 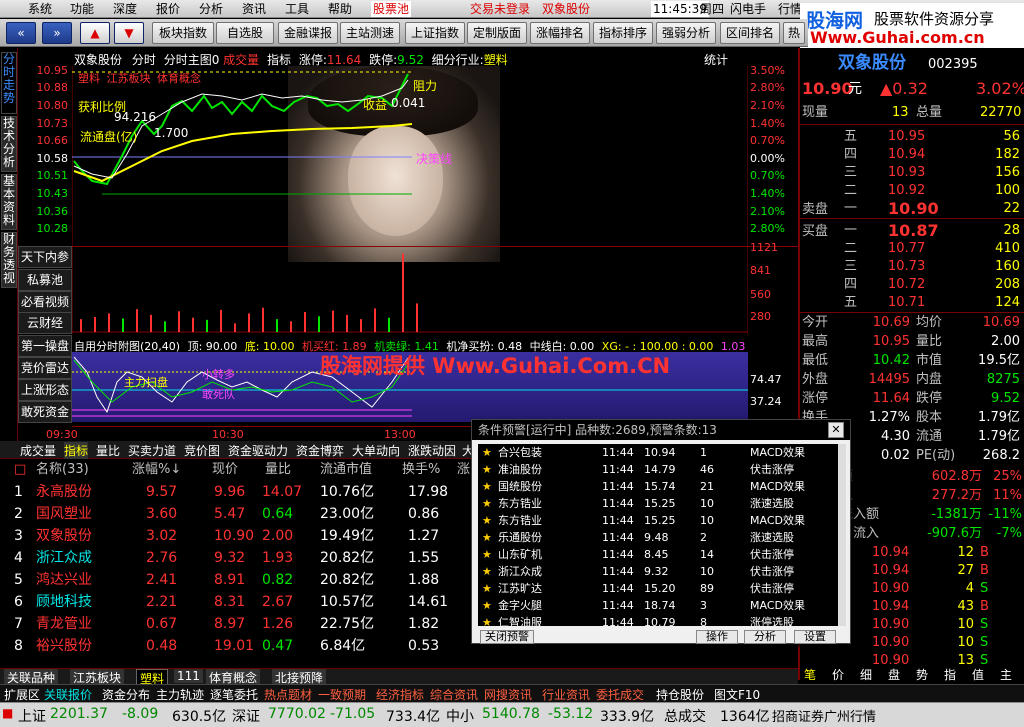 What do you see at coordinates (245, 33) in the screenshot?
I see `toolbar-watchlist: 自选股` at bounding box center [245, 33].